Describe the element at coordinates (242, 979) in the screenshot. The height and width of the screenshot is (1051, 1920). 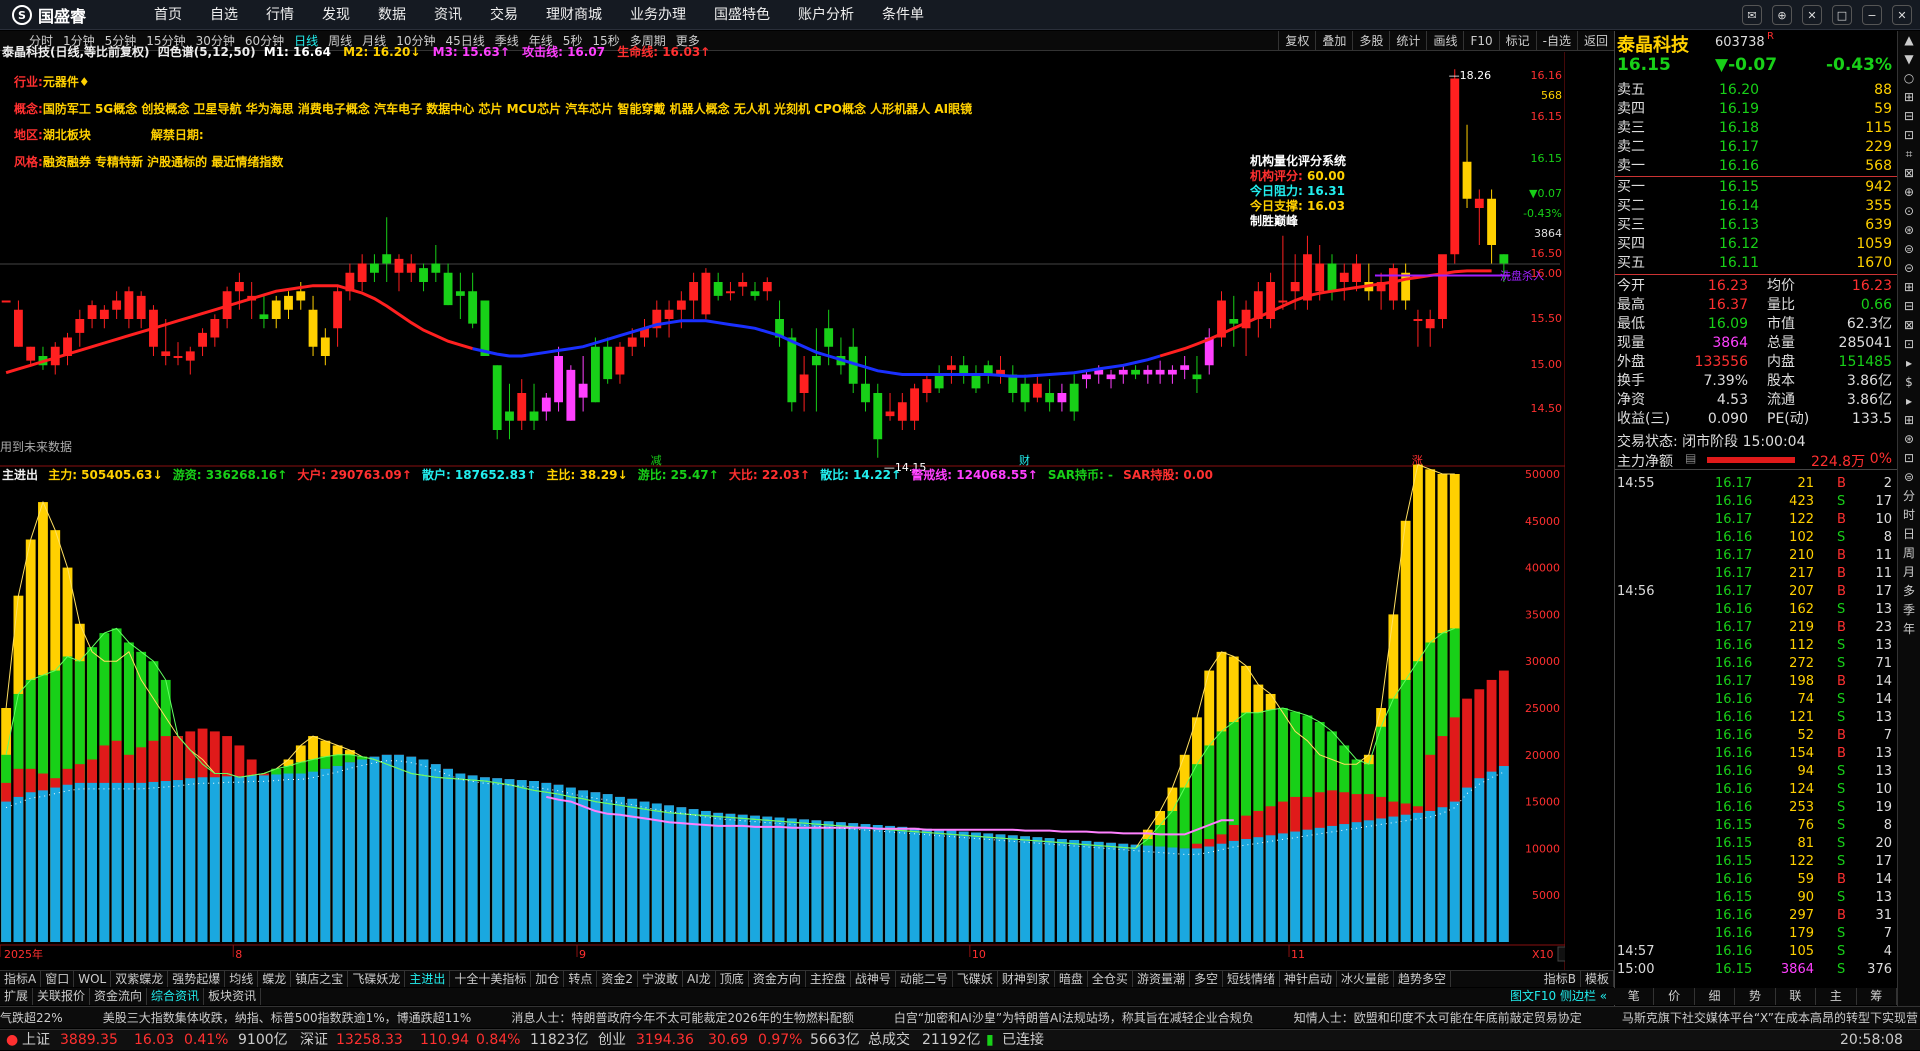
I see `indicator-tab-5: 均线` at that location.